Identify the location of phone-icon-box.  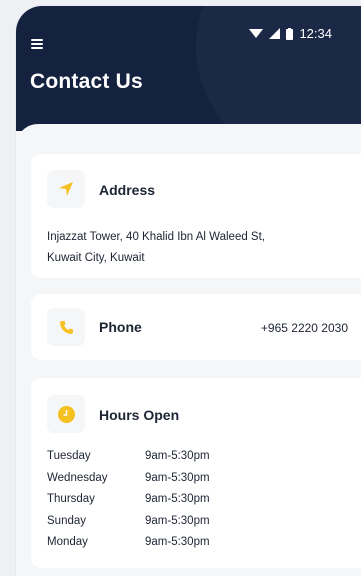
(66, 327).